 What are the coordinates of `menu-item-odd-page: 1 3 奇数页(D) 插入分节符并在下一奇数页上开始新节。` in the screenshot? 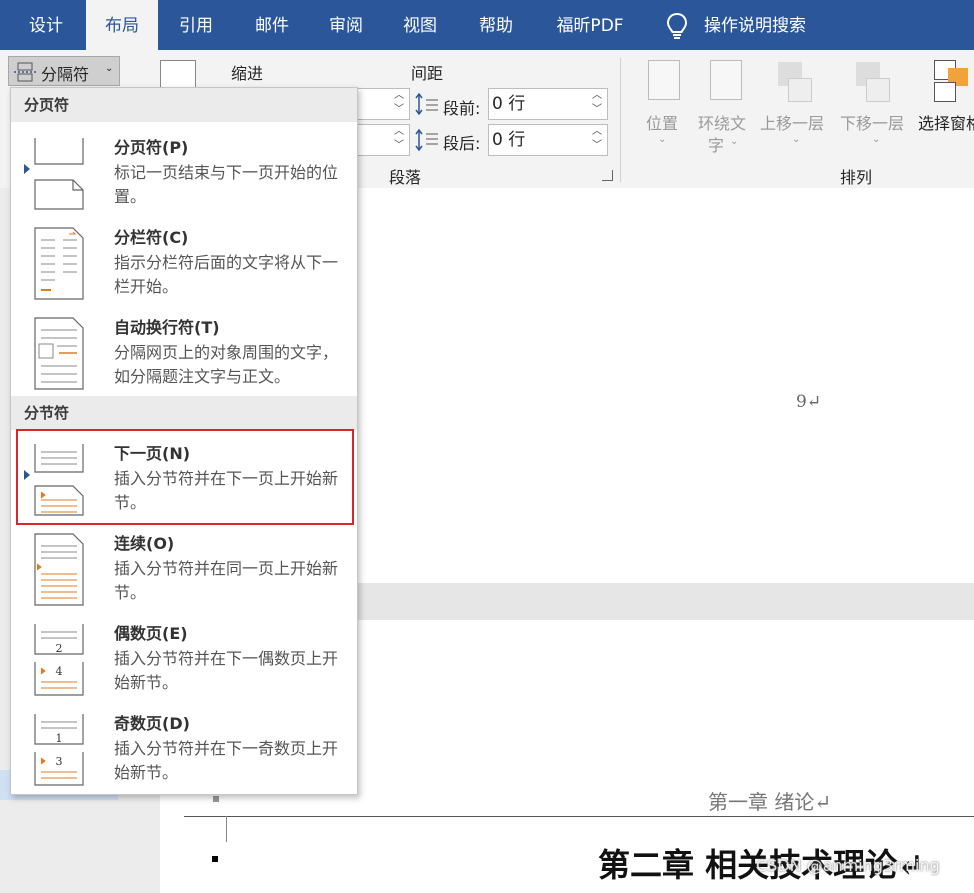 It's located at (184, 749).